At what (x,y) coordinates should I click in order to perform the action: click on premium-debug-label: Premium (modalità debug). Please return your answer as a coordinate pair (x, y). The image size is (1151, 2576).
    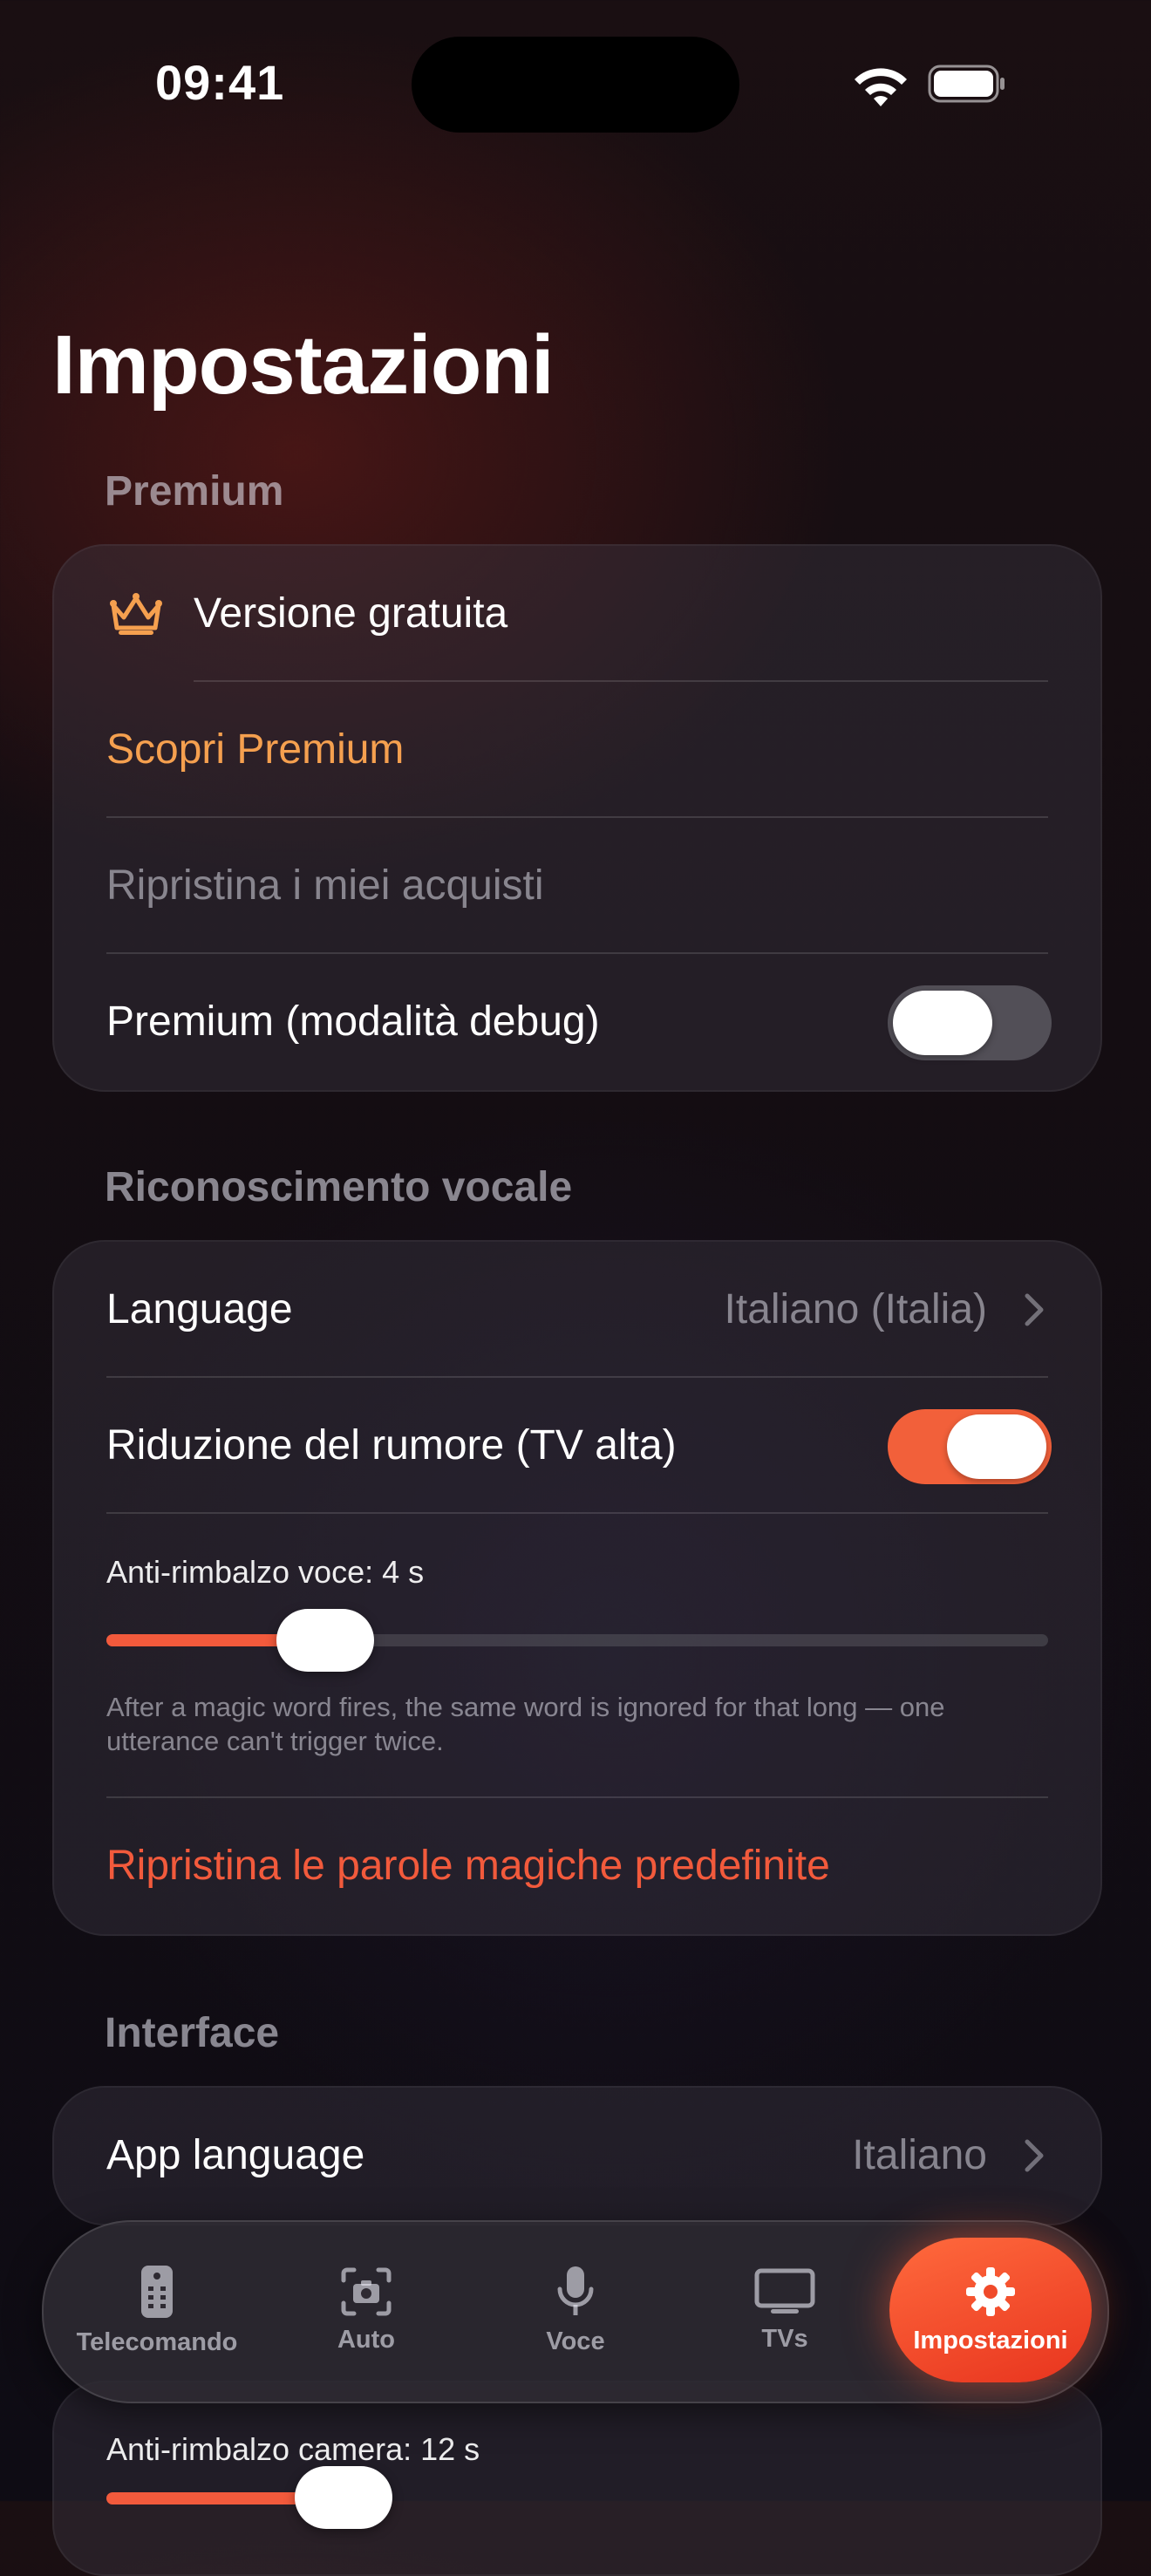
    Looking at the image, I should click on (353, 1022).